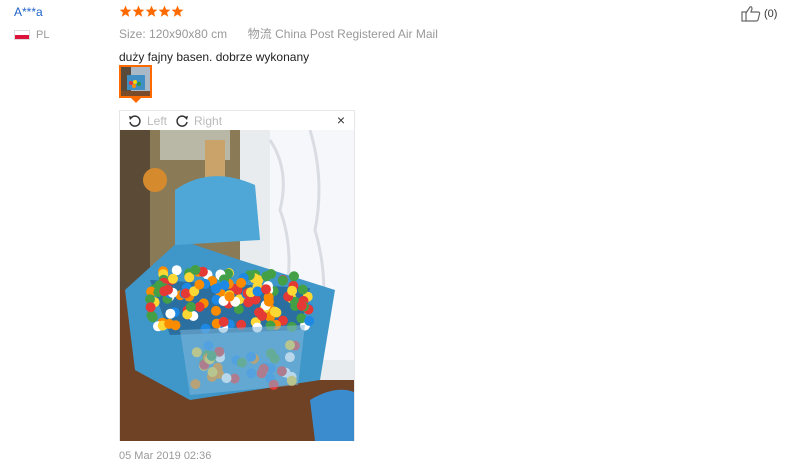  Describe the element at coordinates (136, 100) in the screenshot. I see `thumbnail-active-caret` at that location.